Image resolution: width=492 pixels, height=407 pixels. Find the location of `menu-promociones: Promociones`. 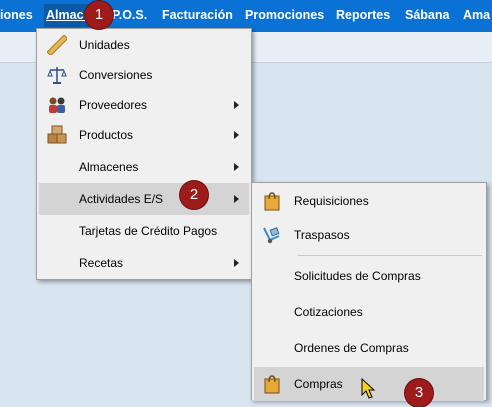

menu-promociones: Promociones is located at coordinates (284, 15).